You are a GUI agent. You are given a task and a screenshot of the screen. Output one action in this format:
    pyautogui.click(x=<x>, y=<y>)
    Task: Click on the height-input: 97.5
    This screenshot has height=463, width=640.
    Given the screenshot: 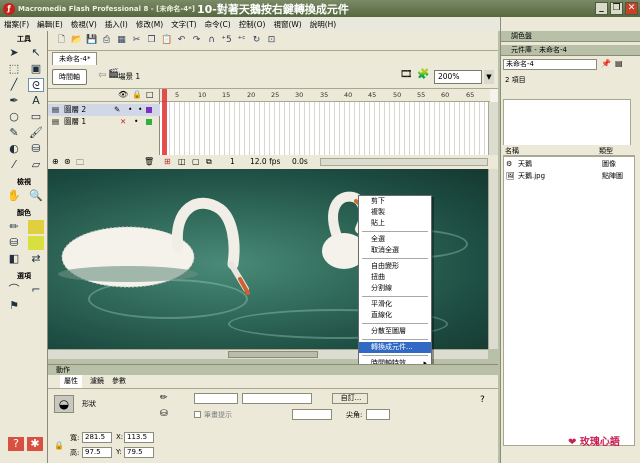 What is the action you would take?
    pyautogui.click(x=97, y=452)
    